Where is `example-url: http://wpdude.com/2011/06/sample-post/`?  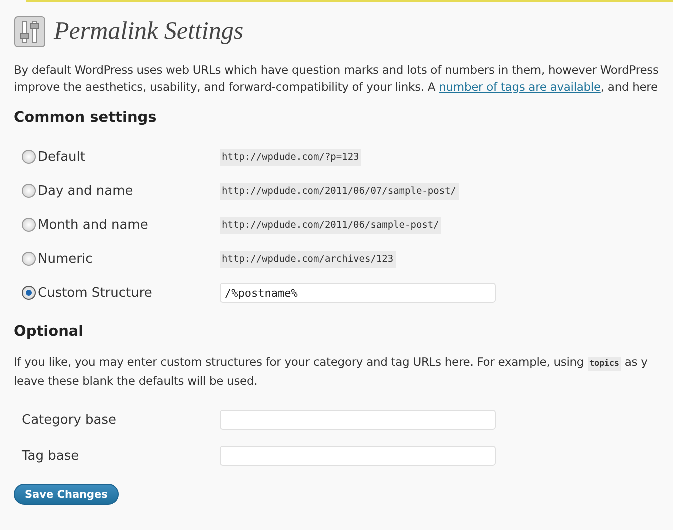
example-url: http://wpdude.com/2011/06/sample-post/ is located at coordinates (331, 225).